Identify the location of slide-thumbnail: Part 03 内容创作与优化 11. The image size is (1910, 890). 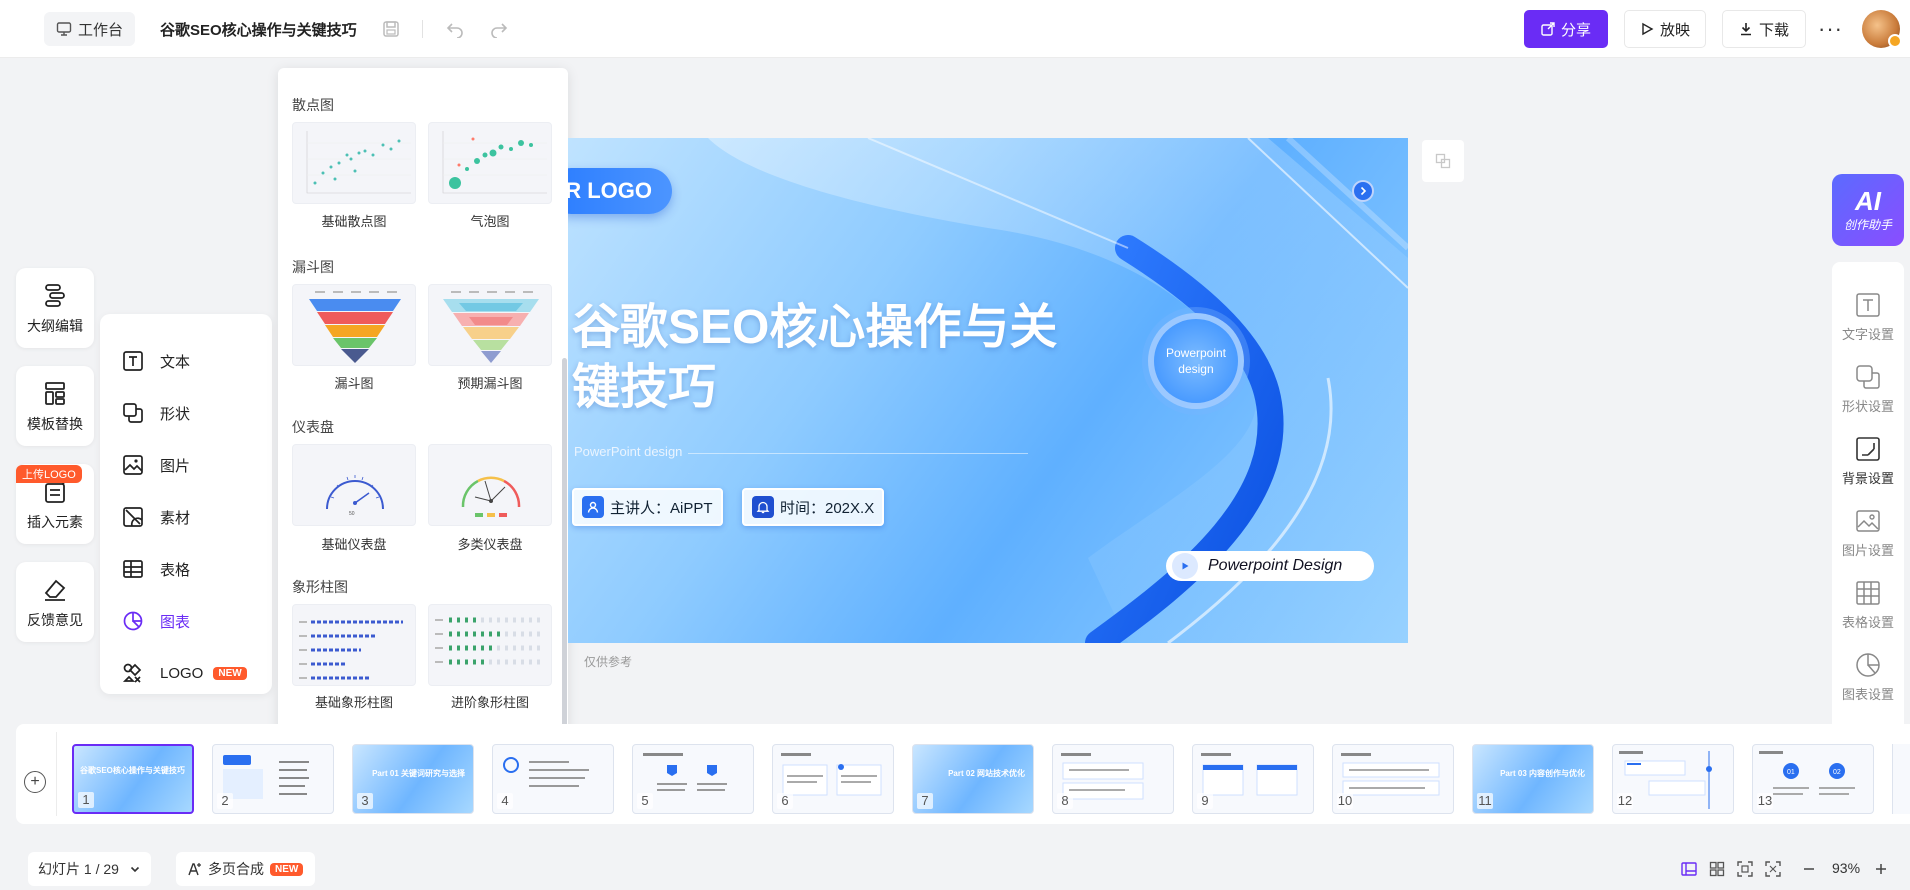
(1533, 779).